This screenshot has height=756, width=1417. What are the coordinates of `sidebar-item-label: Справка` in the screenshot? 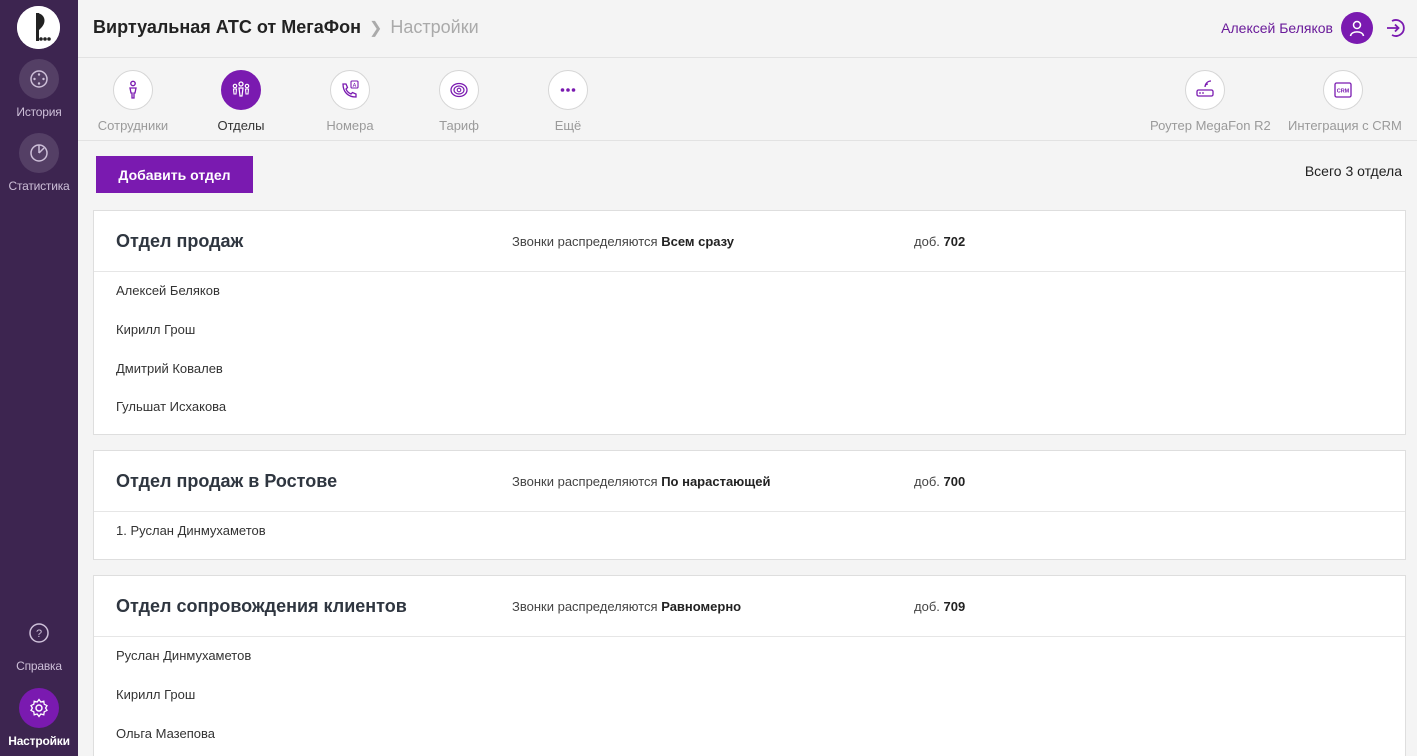 It's located at (39, 666).